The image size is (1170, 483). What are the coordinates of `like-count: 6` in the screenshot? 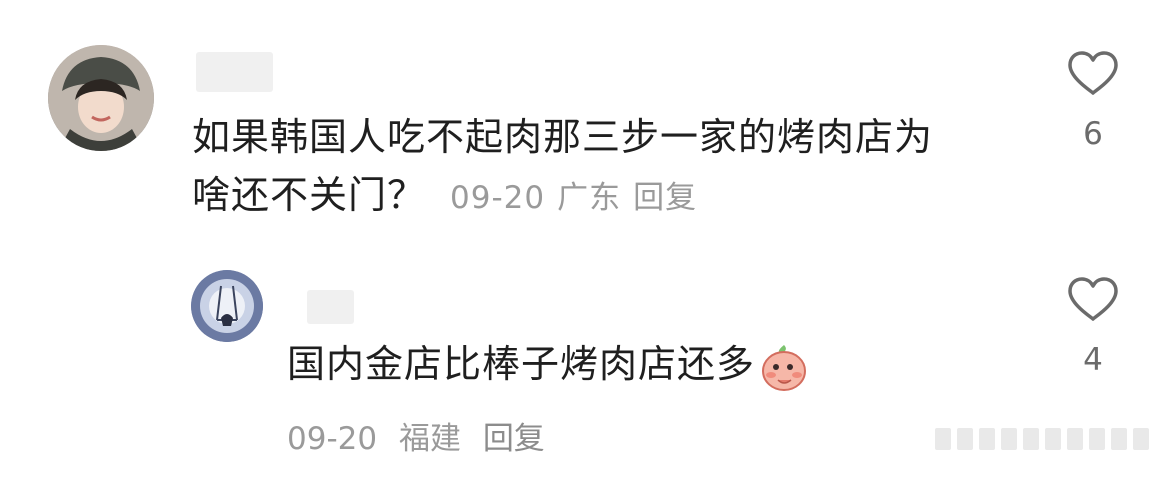 It's located at (1093, 134).